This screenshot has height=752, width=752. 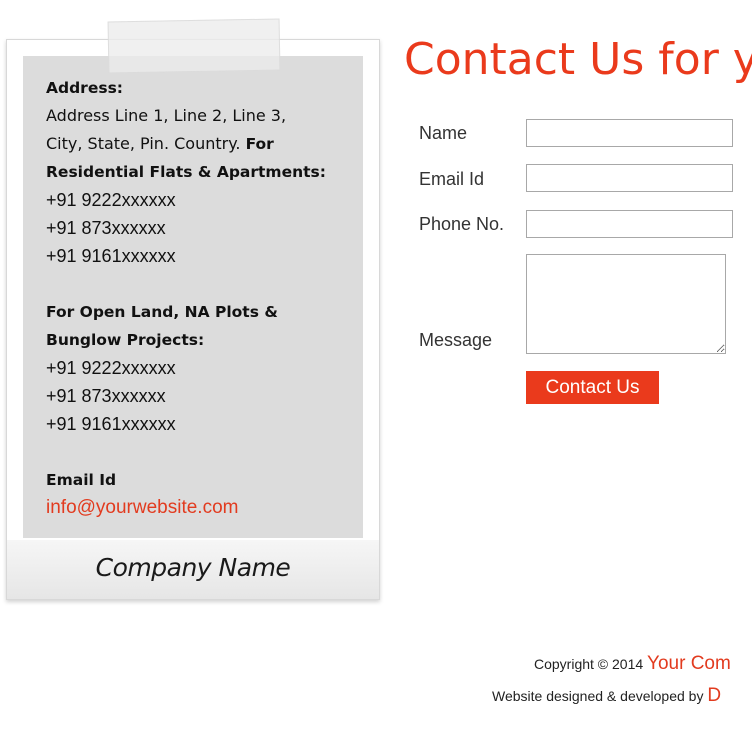 What do you see at coordinates (629, 178) in the screenshot?
I see `email-input` at bounding box center [629, 178].